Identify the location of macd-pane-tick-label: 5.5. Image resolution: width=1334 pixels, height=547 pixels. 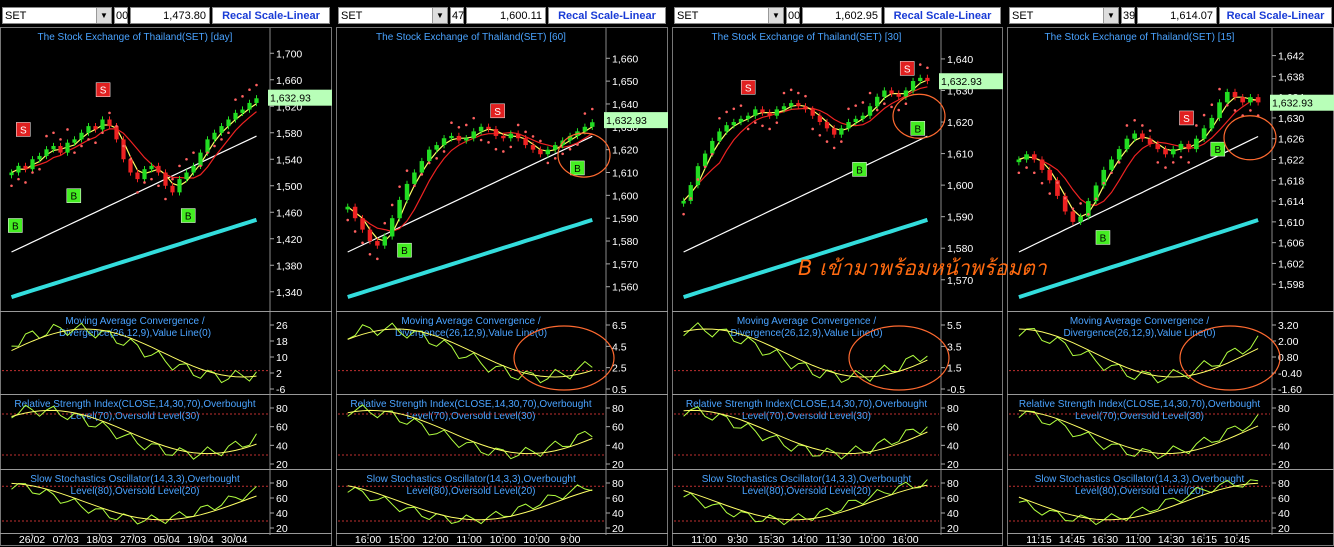
(954, 326).